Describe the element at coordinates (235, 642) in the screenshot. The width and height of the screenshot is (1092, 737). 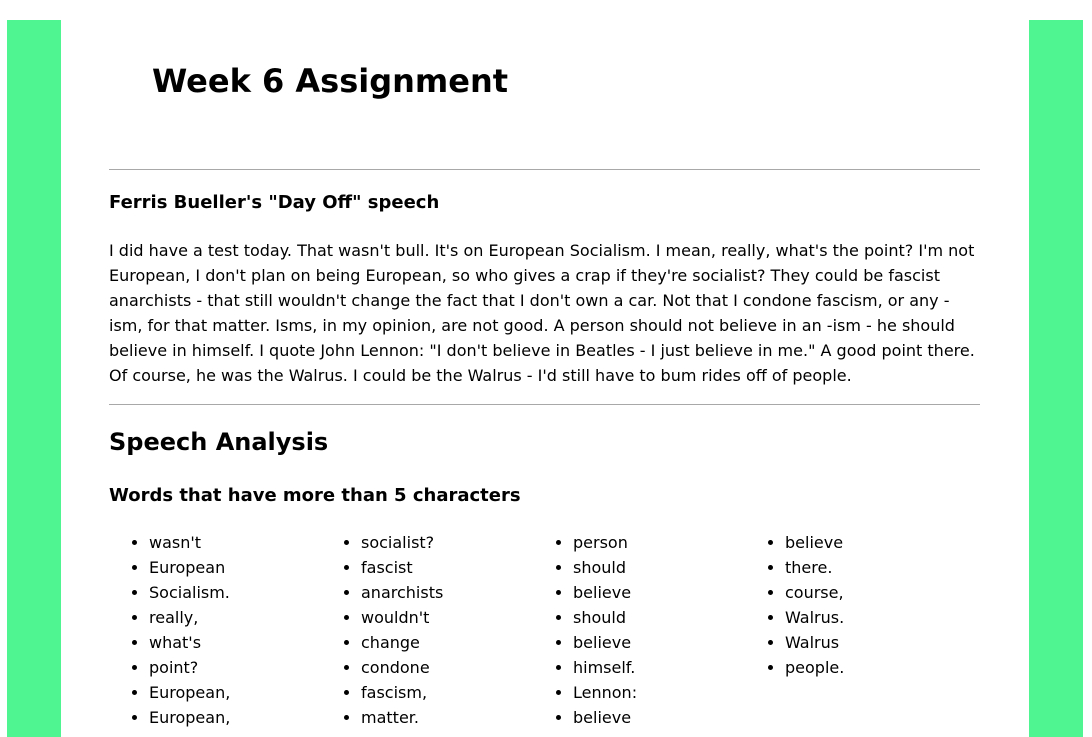
I see `word-item: what's` at that location.